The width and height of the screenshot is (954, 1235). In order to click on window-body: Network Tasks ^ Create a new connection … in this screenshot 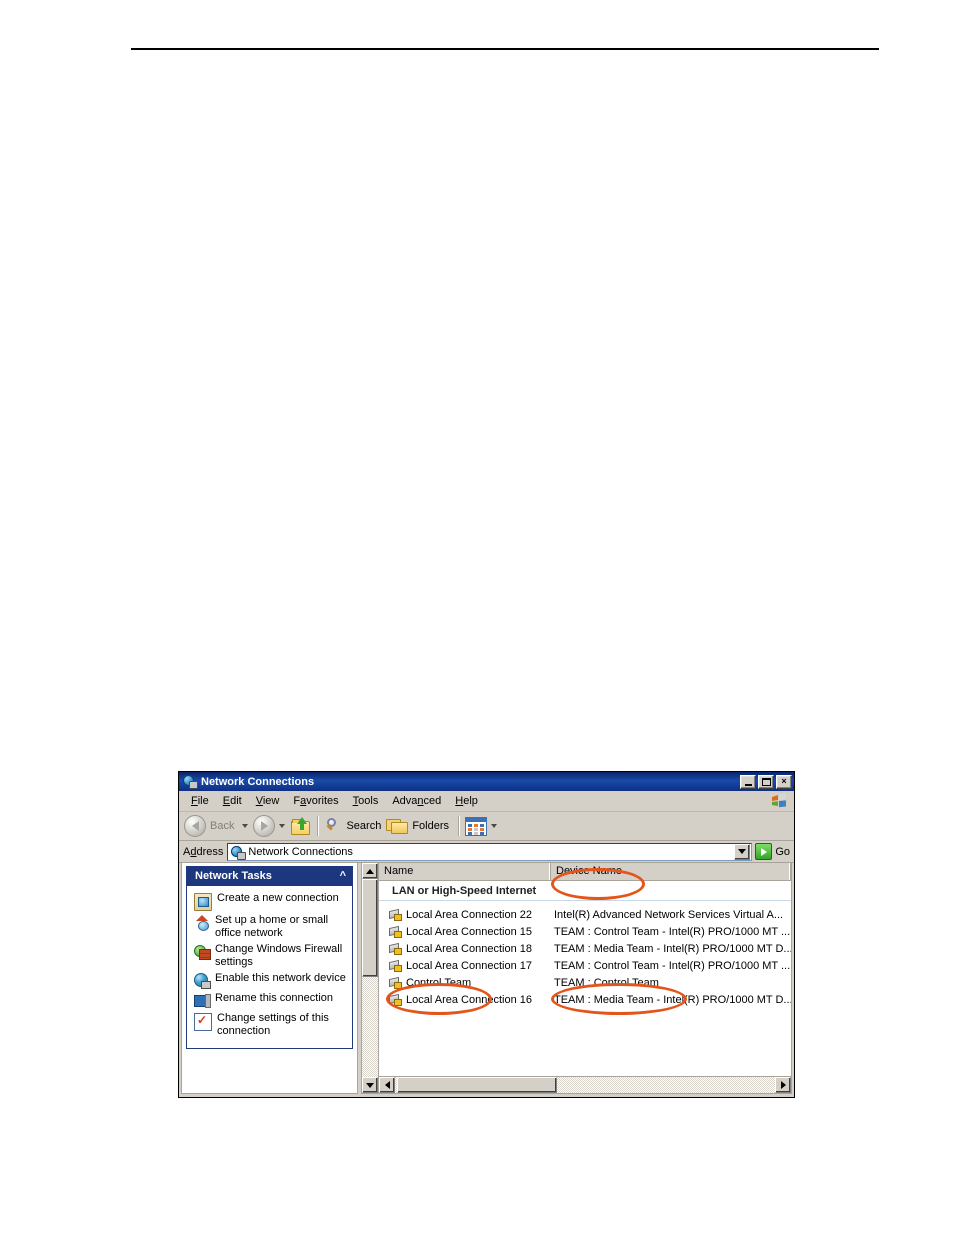, I will do `click(486, 978)`.